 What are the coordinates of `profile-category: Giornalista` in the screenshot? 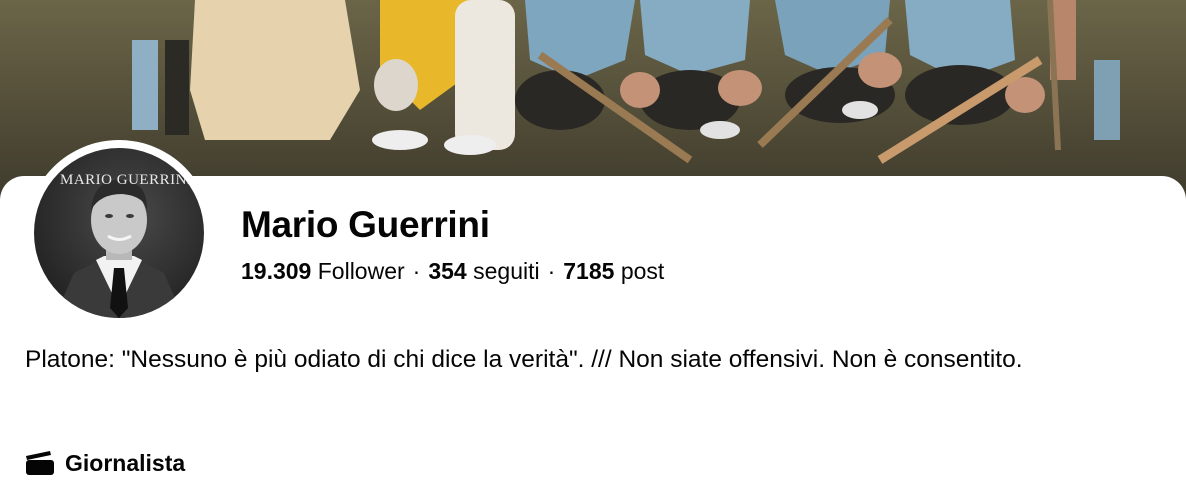 It's located at (105, 463).